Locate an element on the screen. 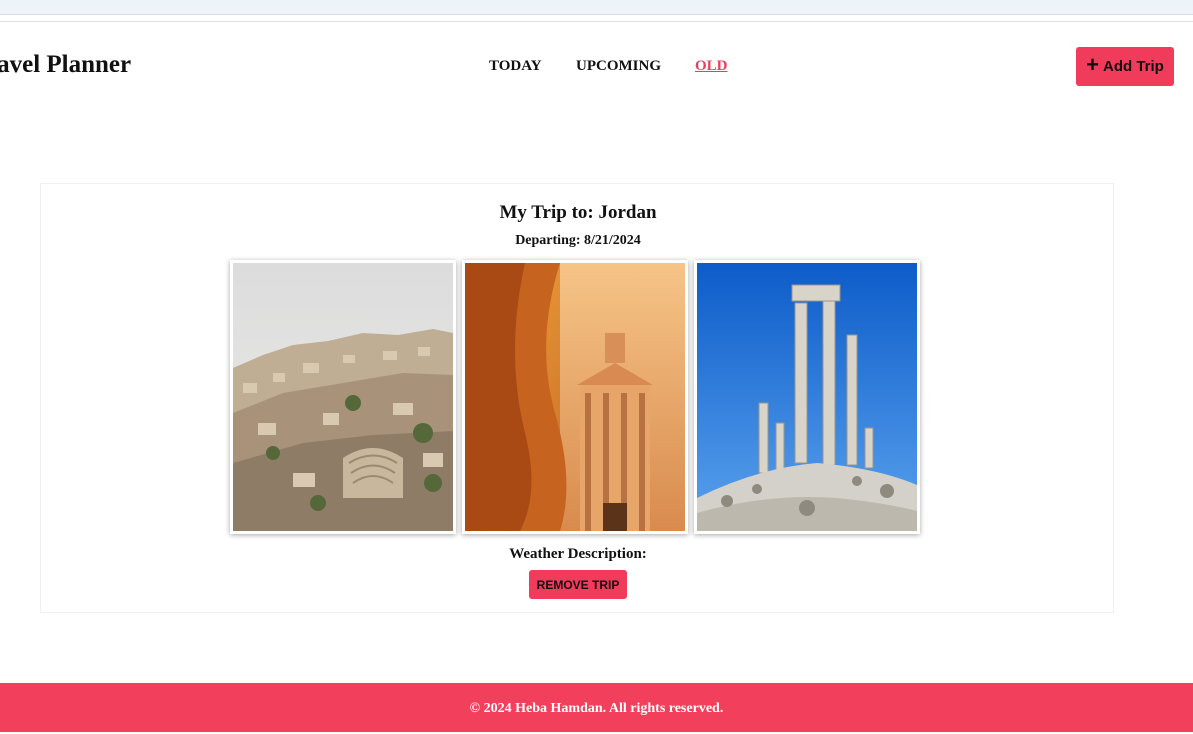 This screenshot has width=1193, height=734. plus-icon: + is located at coordinates (1093, 64).